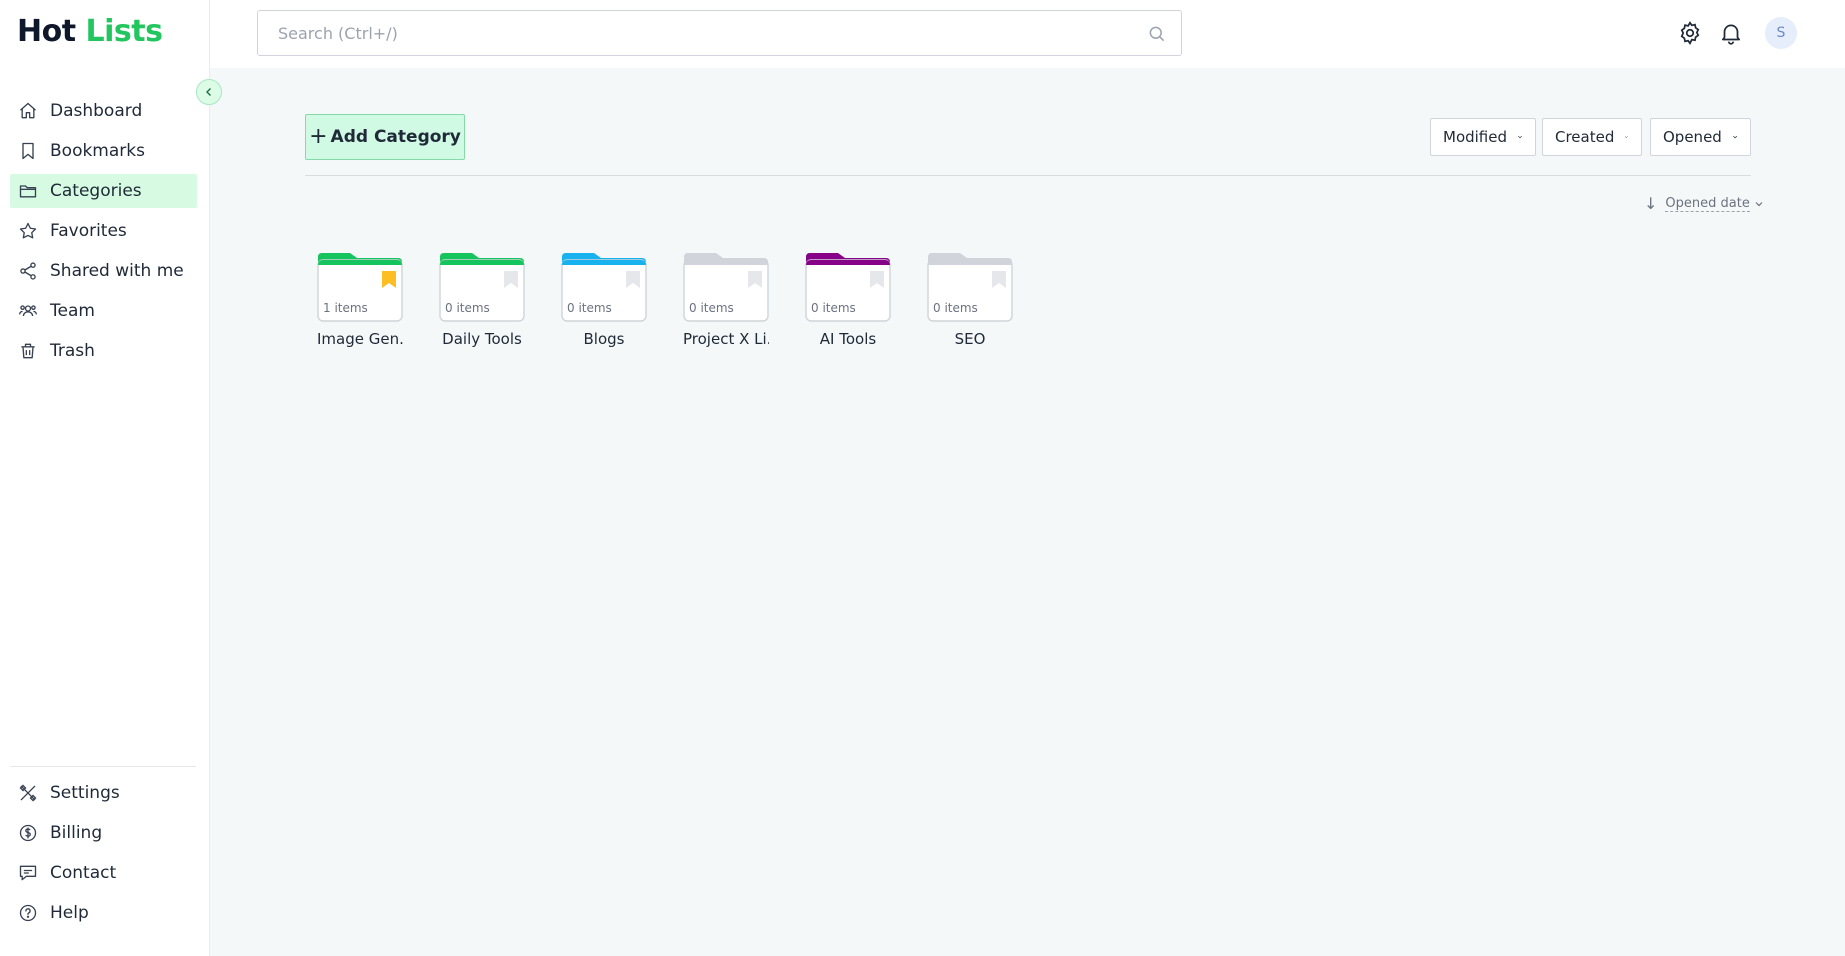  What do you see at coordinates (28, 230) in the screenshot?
I see `star-icon` at bounding box center [28, 230].